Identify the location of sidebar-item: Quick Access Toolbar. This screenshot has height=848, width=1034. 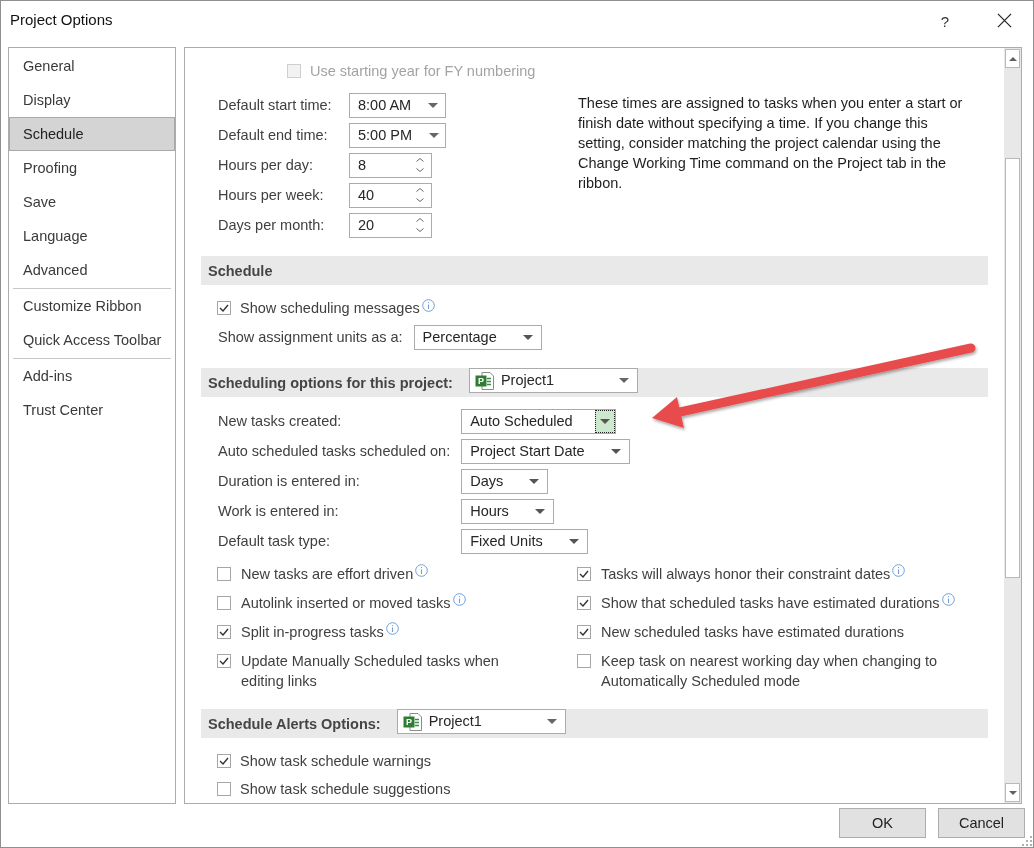
(92, 340).